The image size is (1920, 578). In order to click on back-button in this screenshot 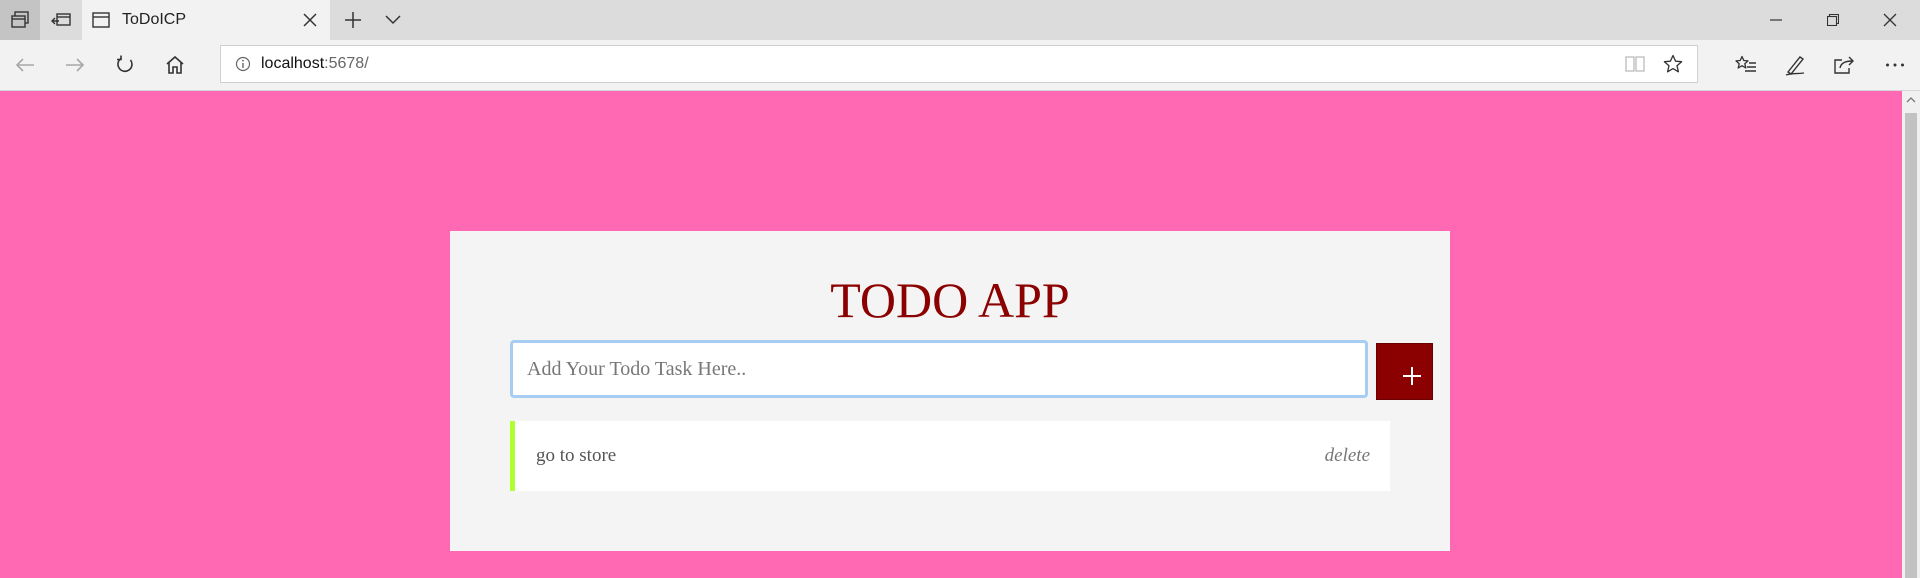, I will do `click(25, 65)`.